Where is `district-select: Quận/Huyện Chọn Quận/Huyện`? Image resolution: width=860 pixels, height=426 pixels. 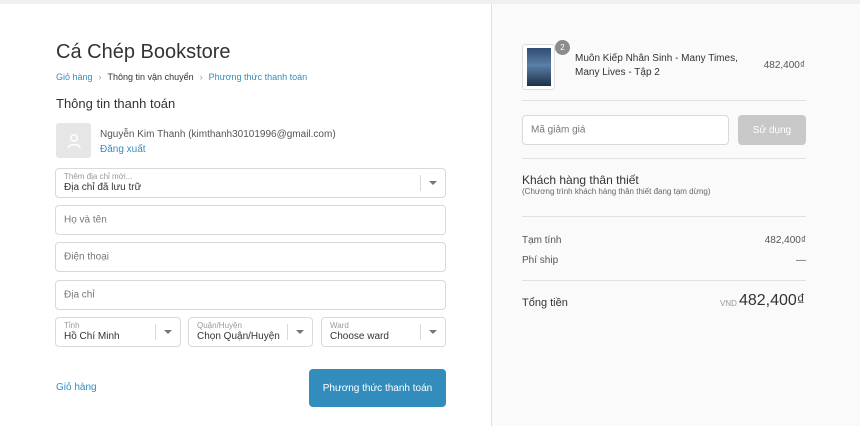
district-select: Quận/Huyện Chọn Quận/Huyện is located at coordinates (250, 332).